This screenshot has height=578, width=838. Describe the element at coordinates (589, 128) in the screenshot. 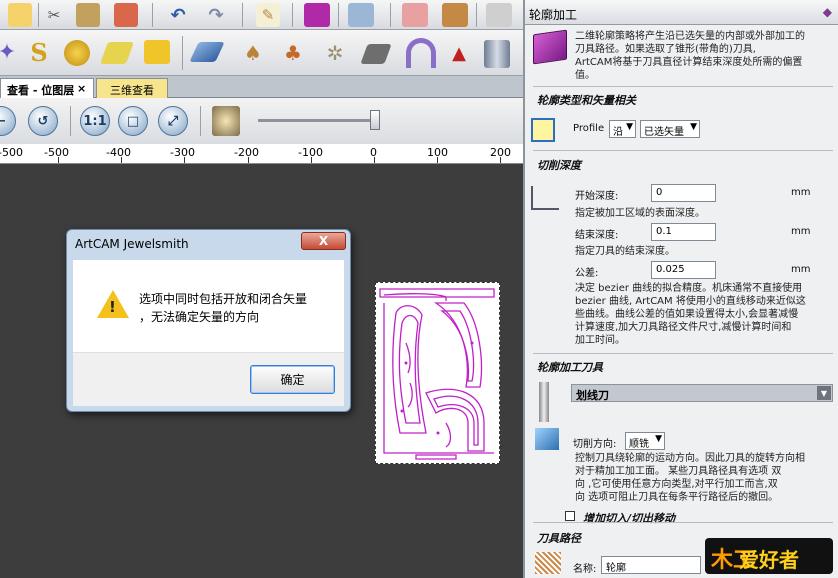

I see `profile-label: Profile` at that location.